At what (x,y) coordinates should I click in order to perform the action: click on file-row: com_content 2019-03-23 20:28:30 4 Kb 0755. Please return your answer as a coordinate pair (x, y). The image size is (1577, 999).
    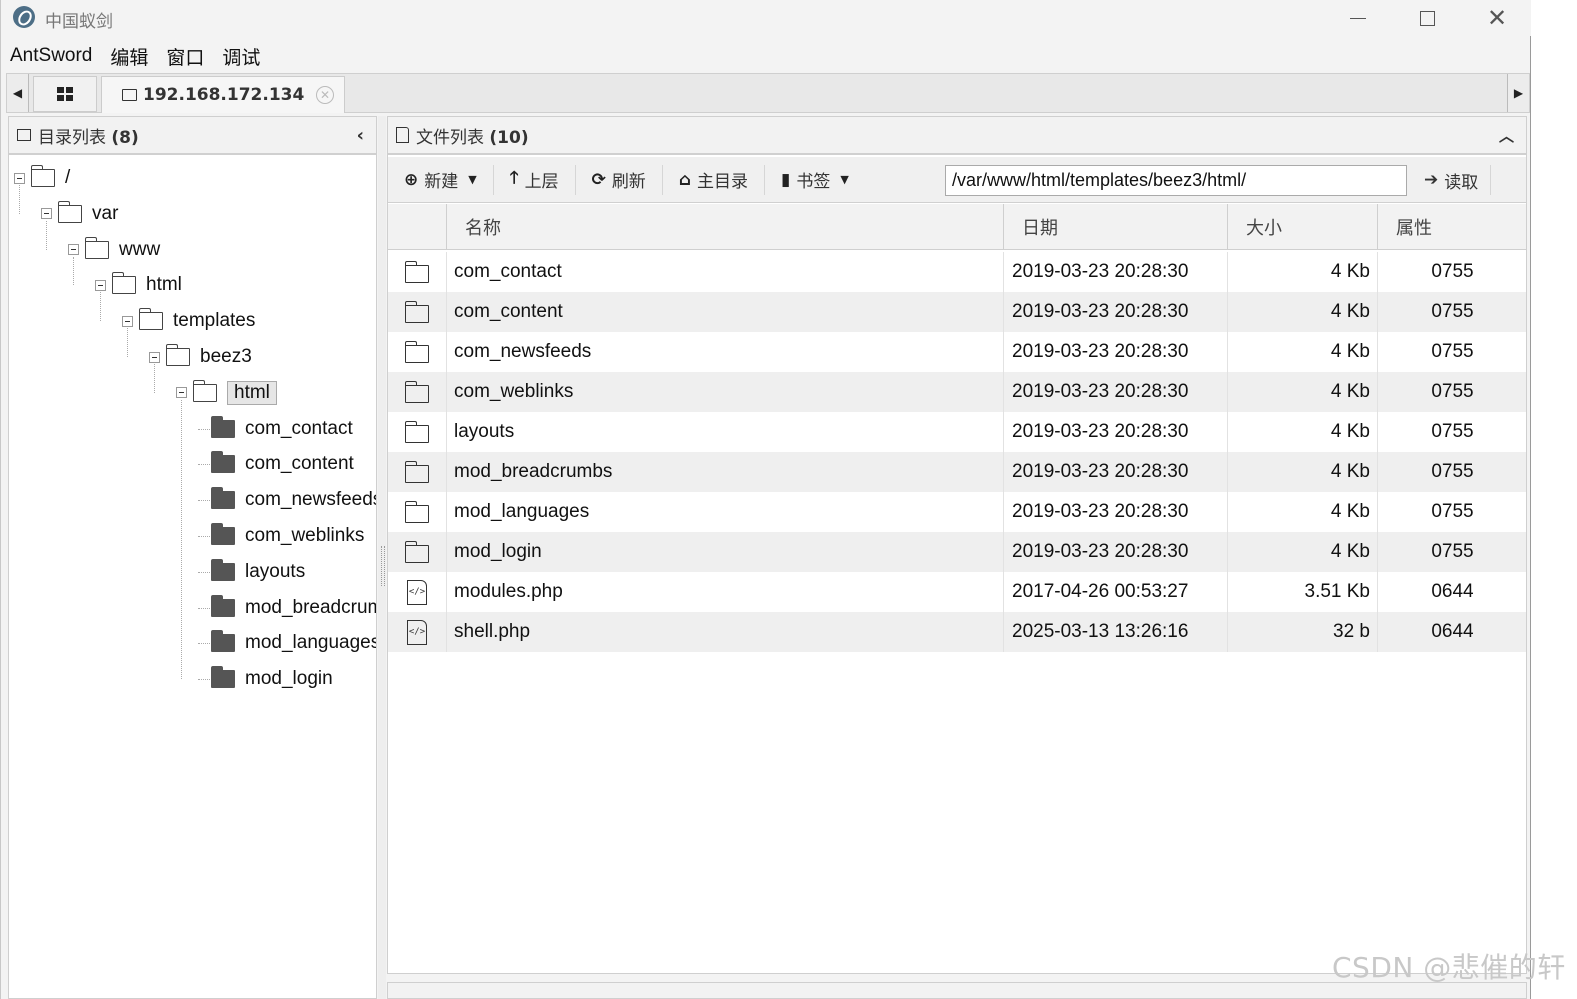
    Looking at the image, I should click on (957, 312).